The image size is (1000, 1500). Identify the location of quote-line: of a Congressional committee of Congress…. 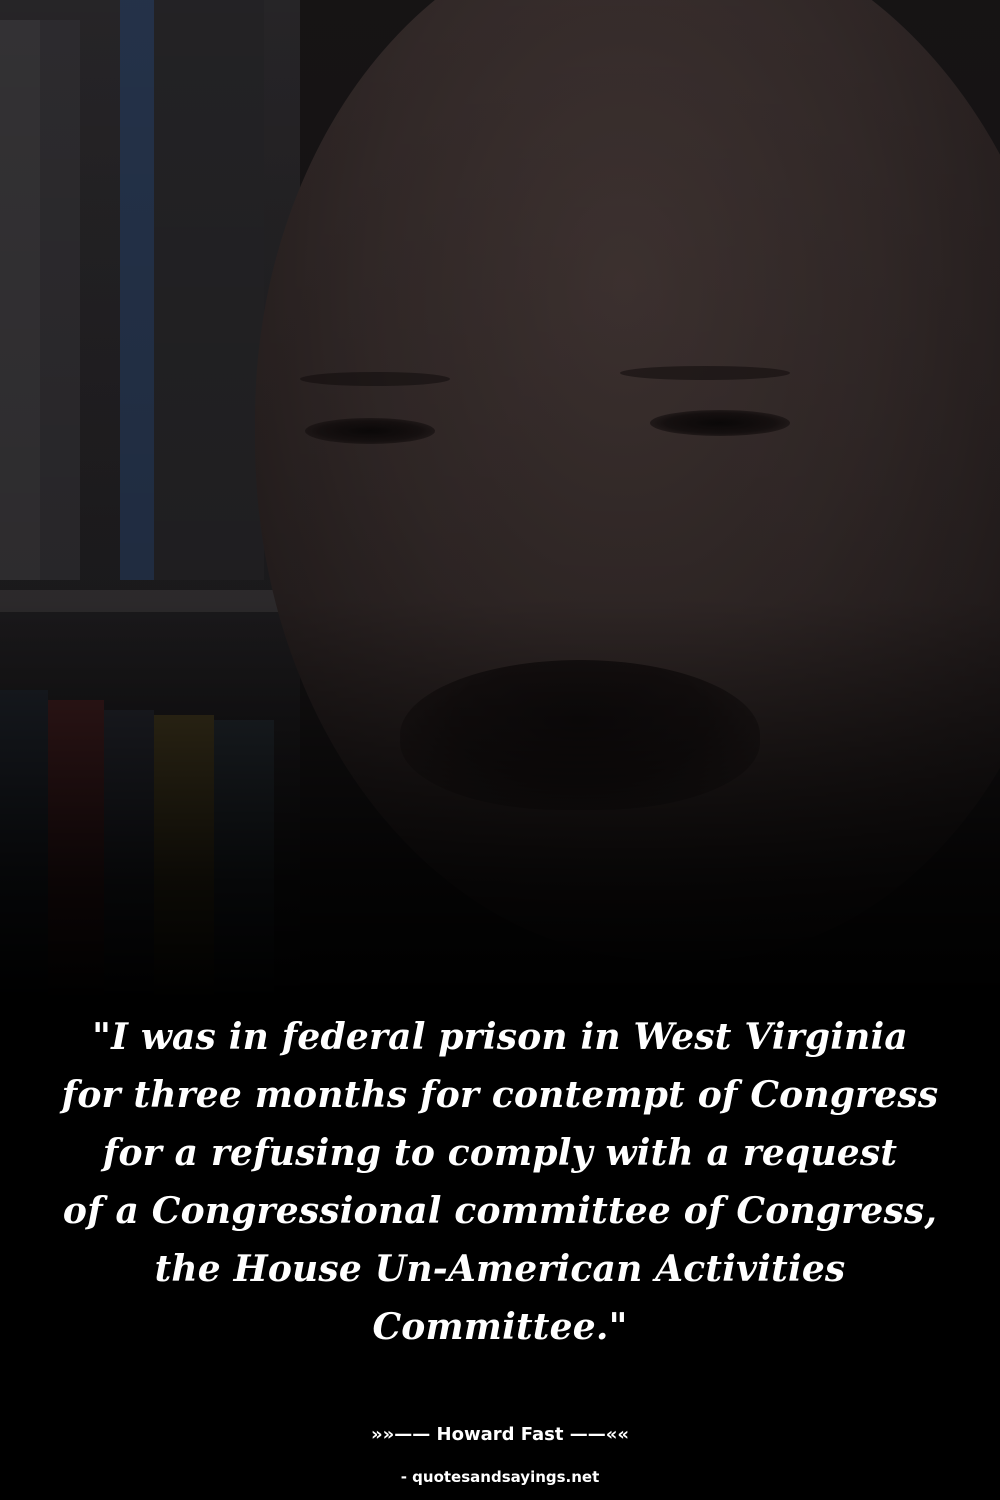
(500, 1211).